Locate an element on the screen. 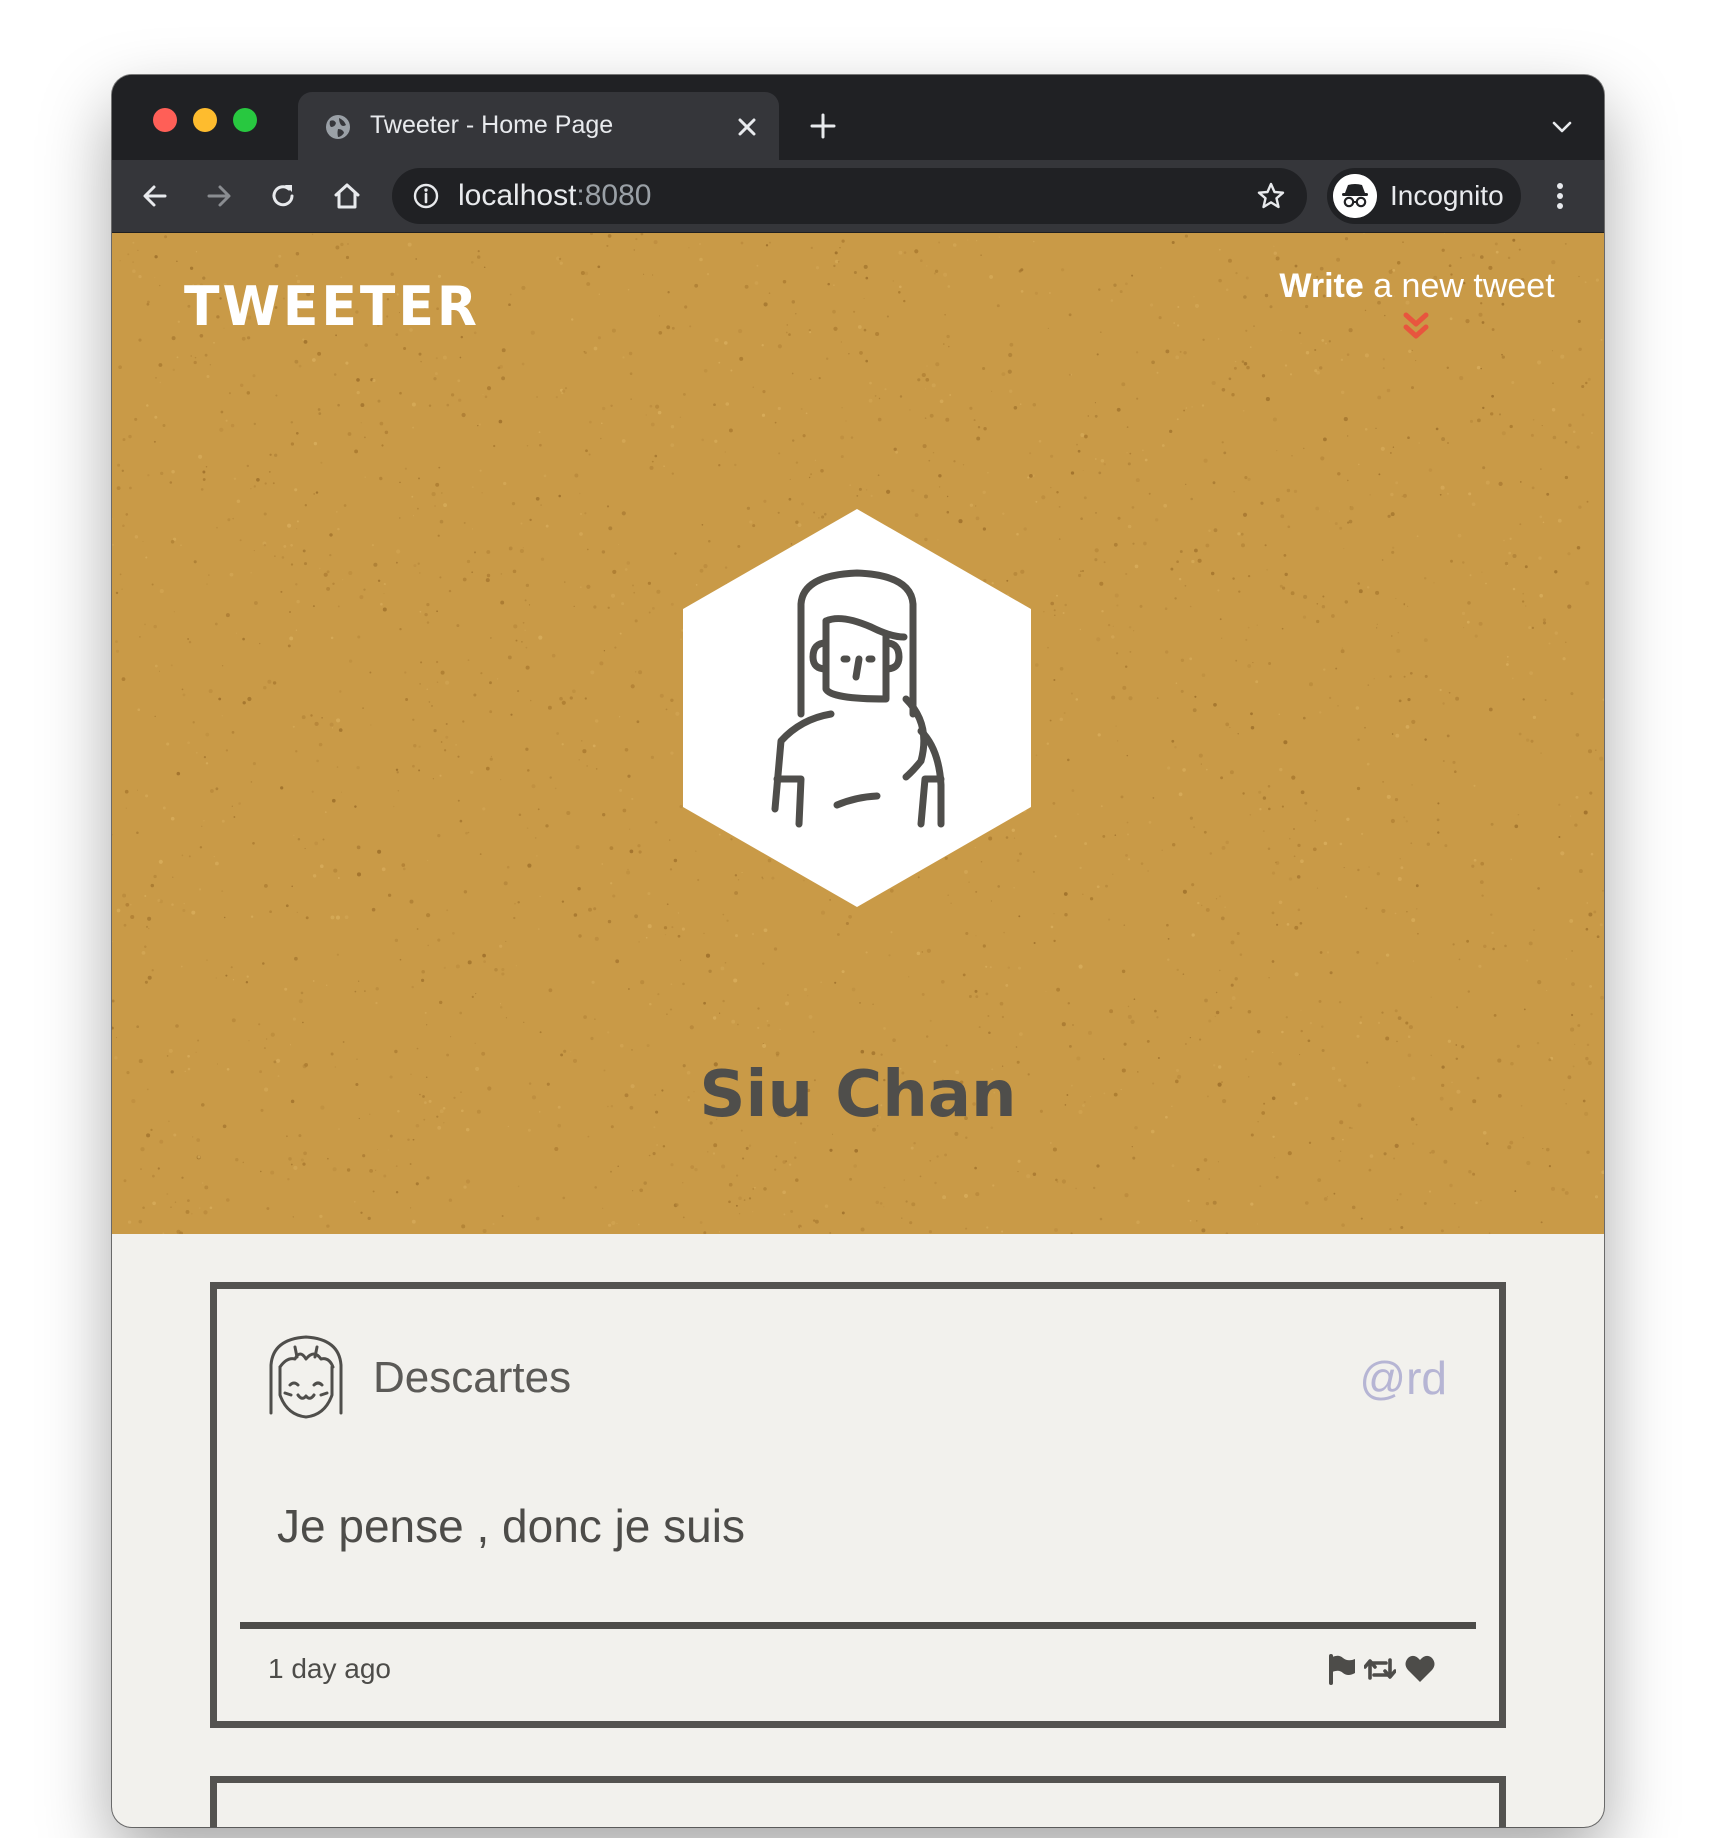 This screenshot has height=1838, width=1716. arrow-left-icon is located at coordinates (155, 196).